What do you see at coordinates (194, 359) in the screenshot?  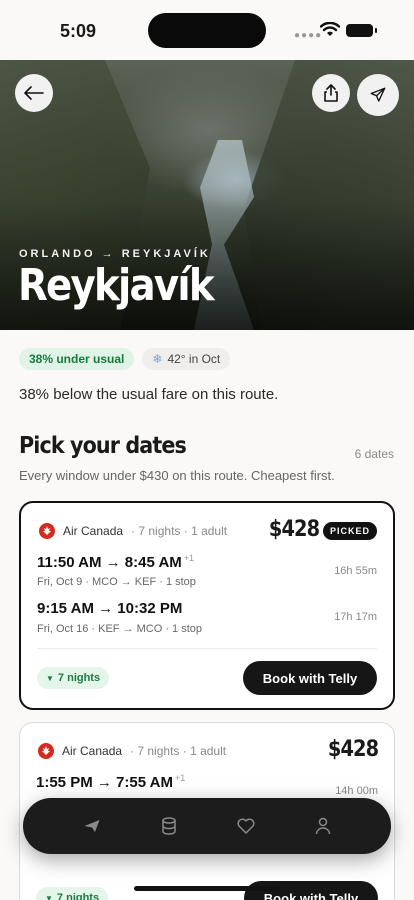 I see `weather-chip-label: 42° in Oct` at bounding box center [194, 359].